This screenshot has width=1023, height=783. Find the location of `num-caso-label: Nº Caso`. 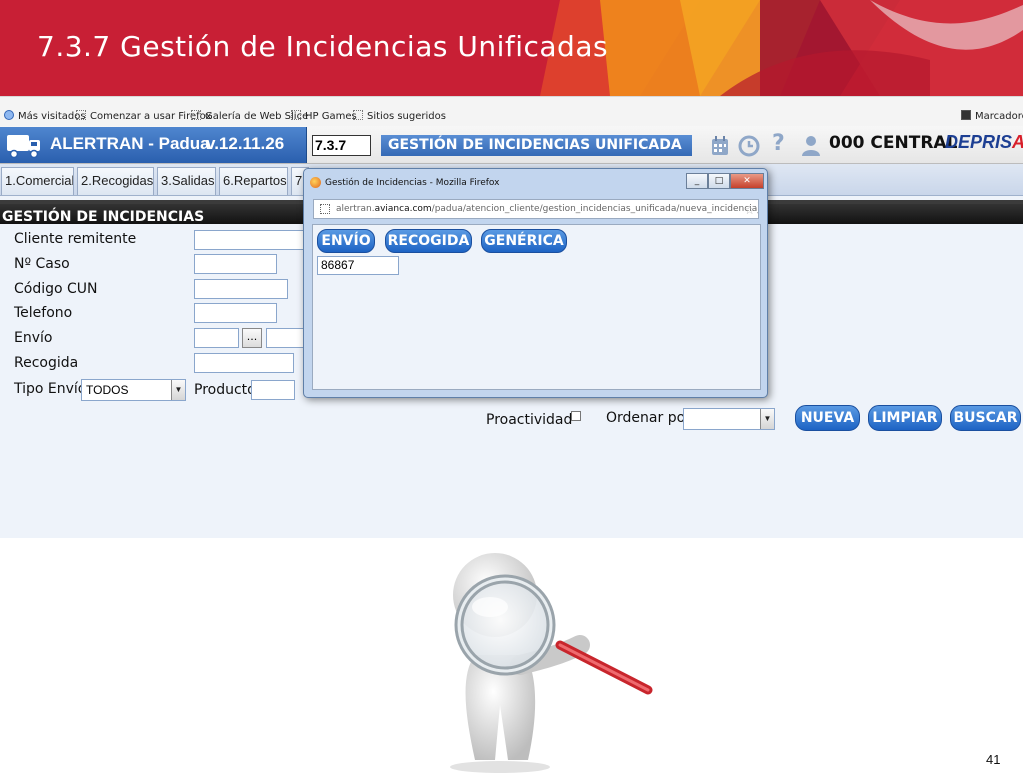

num-caso-label: Nº Caso is located at coordinates (42, 264).